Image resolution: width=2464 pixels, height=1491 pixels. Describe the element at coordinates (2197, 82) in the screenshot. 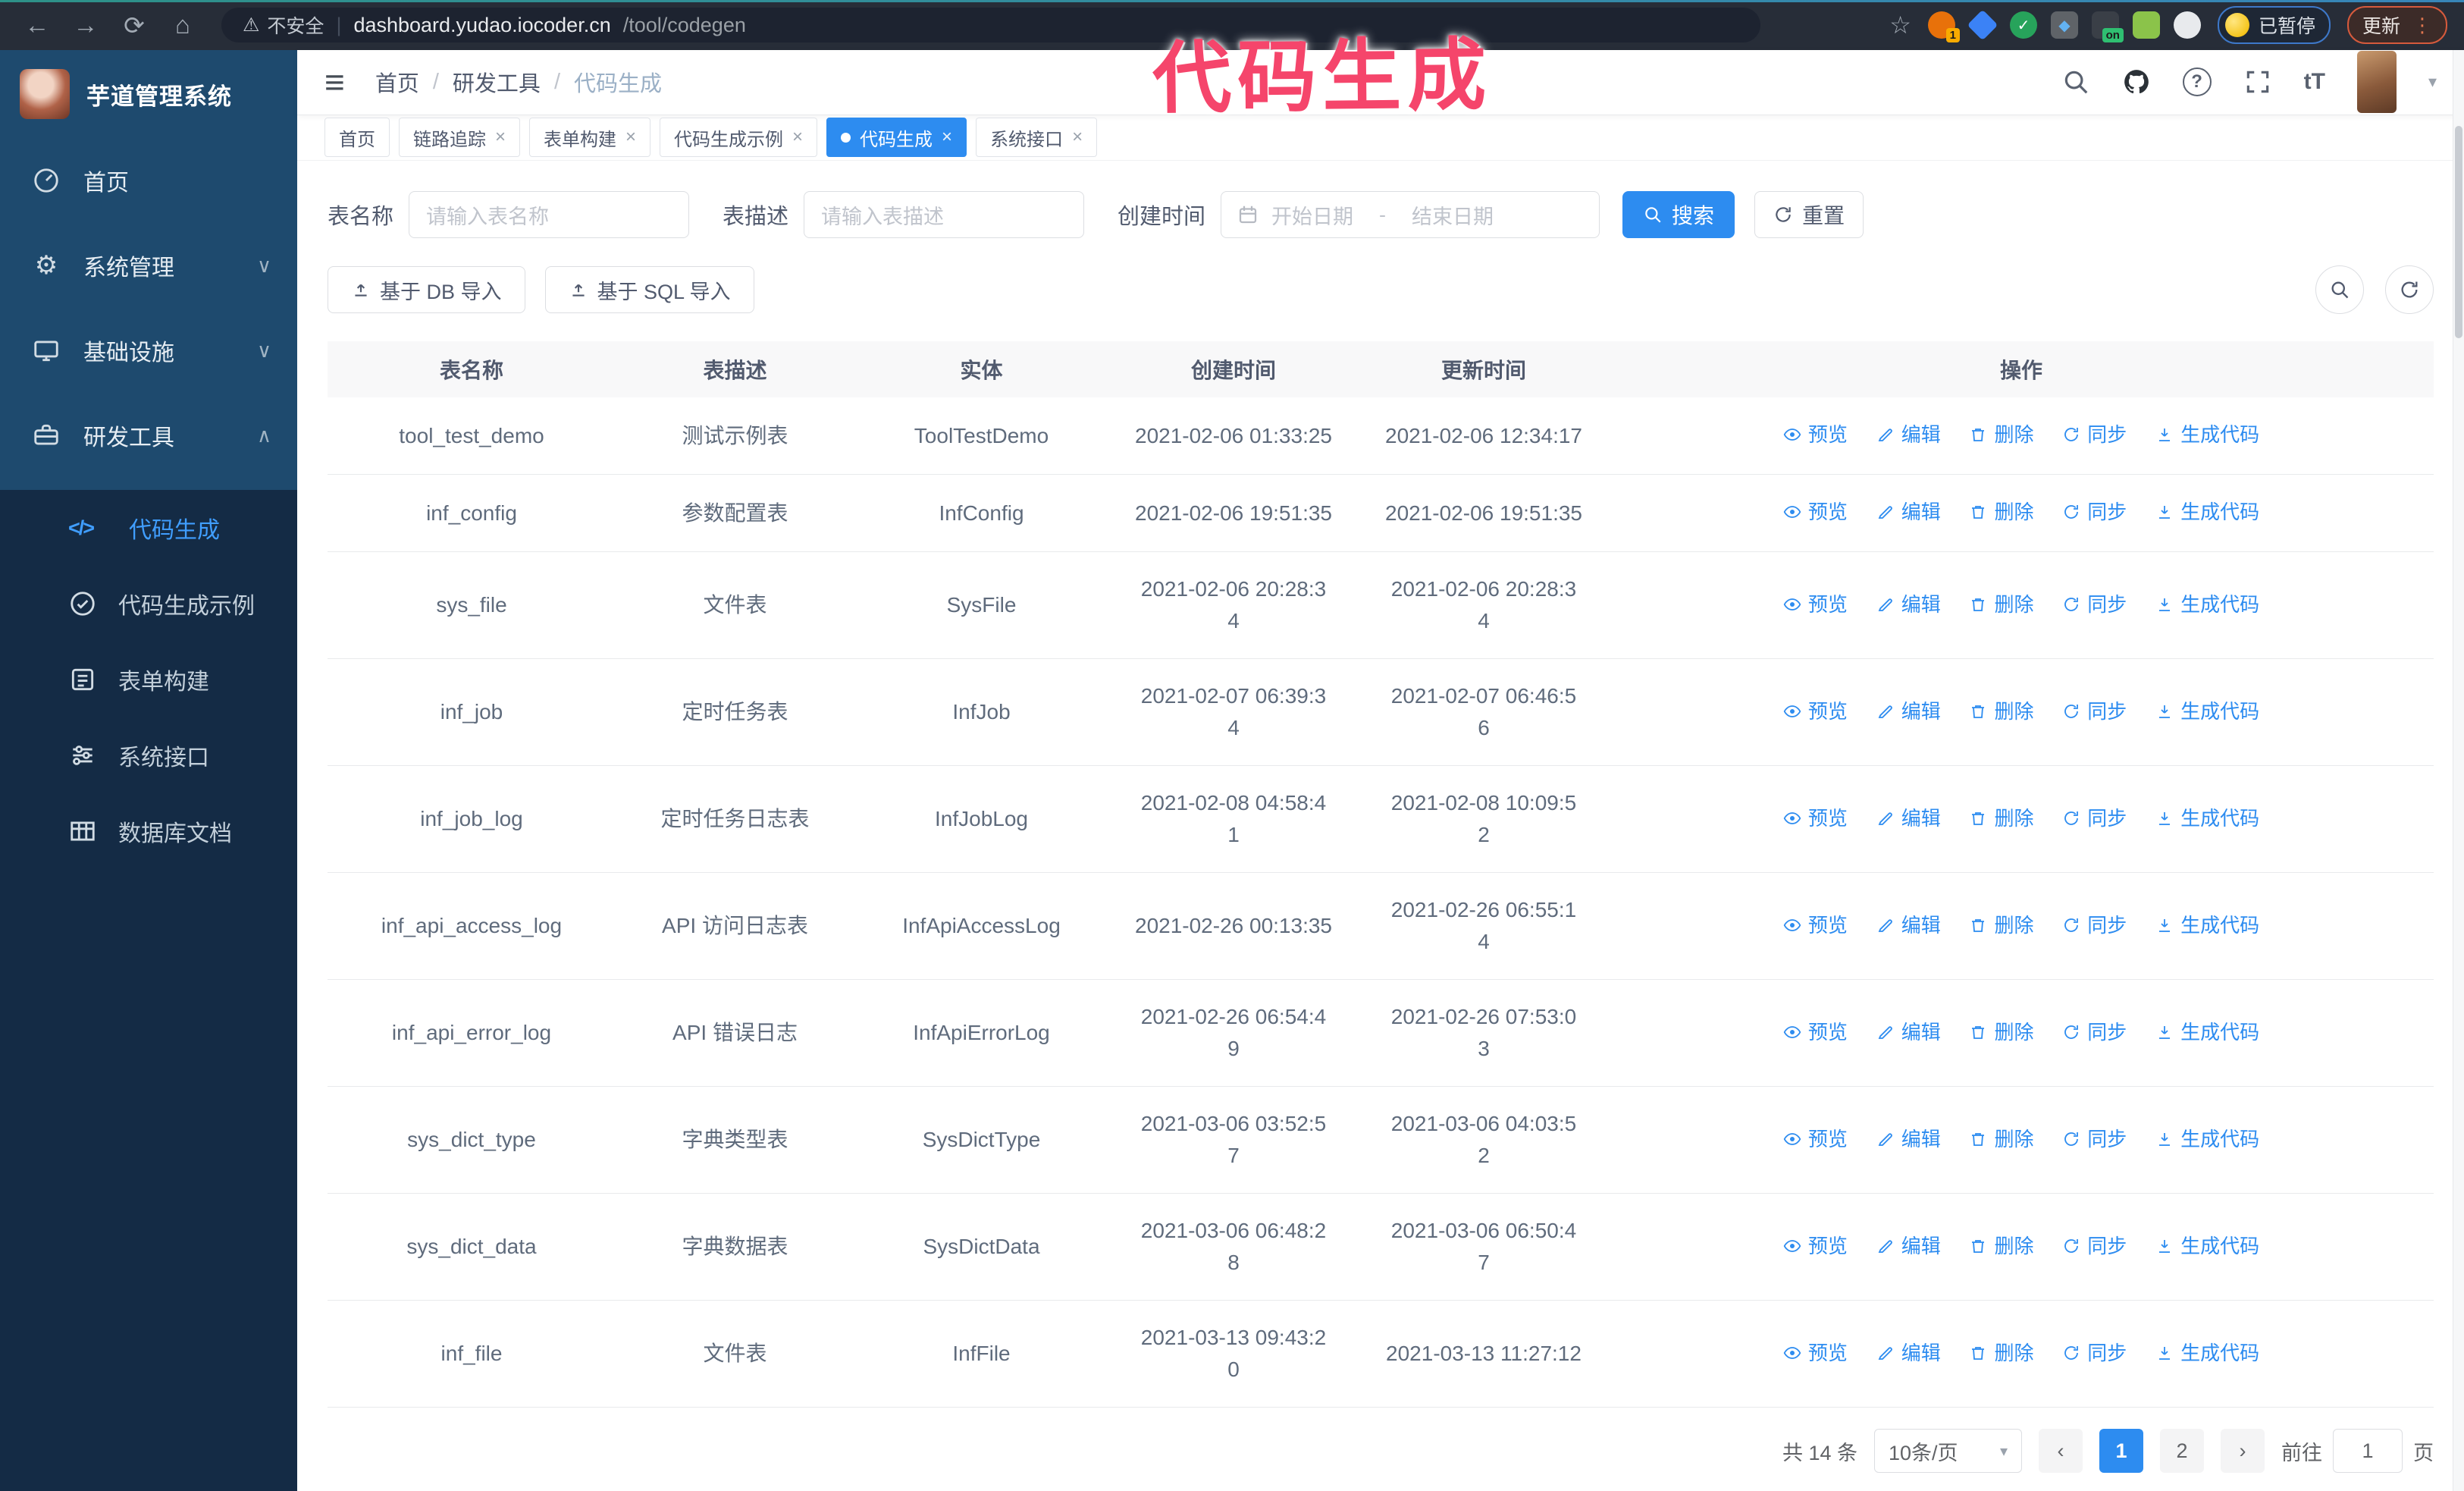

I see `help-icon: ?` at that location.